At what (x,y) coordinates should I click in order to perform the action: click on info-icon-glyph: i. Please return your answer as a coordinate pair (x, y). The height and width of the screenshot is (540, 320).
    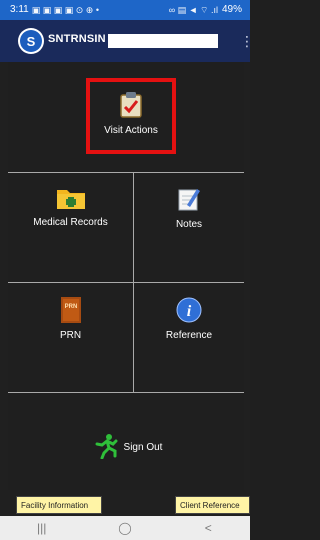
    Looking at the image, I should click on (189, 311).